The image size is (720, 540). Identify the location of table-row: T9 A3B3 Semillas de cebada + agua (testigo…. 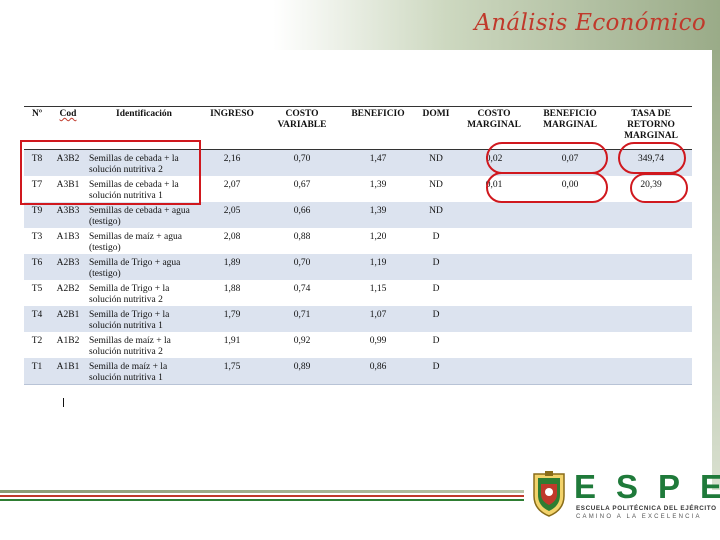
(358, 215).